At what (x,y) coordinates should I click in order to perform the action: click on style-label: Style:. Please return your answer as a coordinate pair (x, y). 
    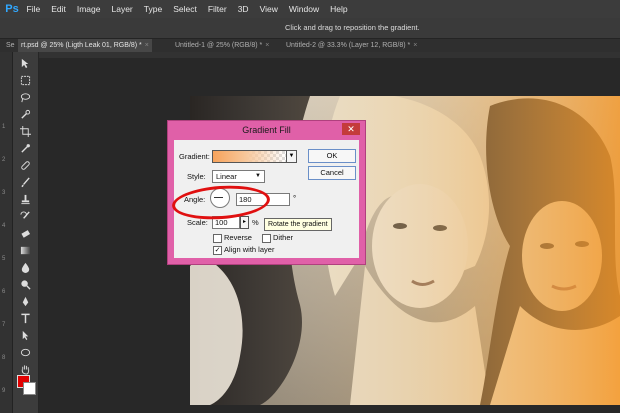
    Looking at the image, I should click on (196, 176).